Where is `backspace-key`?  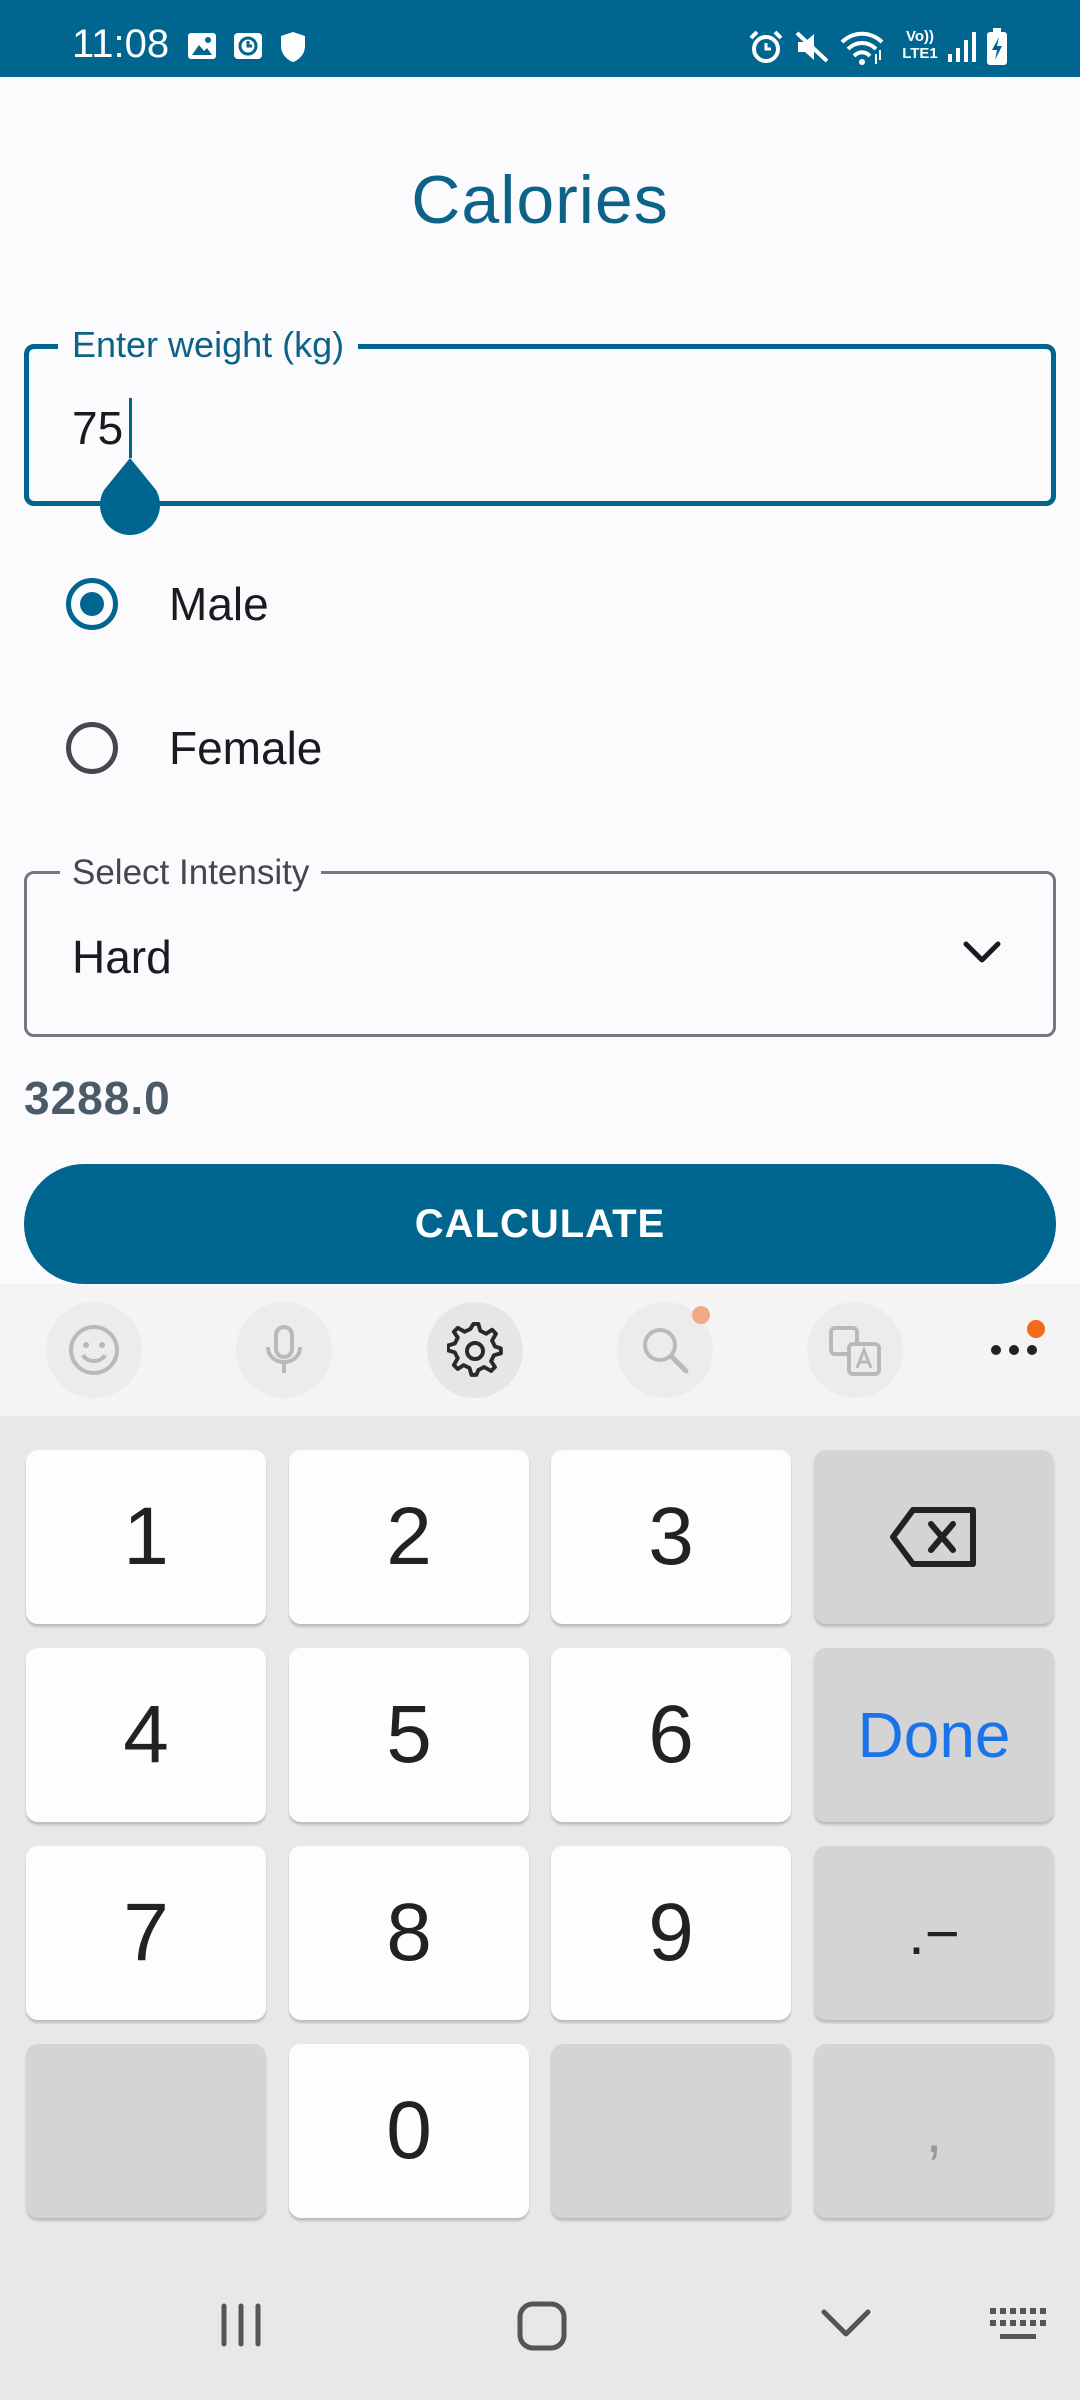
backspace-key is located at coordinates (934, 1537).